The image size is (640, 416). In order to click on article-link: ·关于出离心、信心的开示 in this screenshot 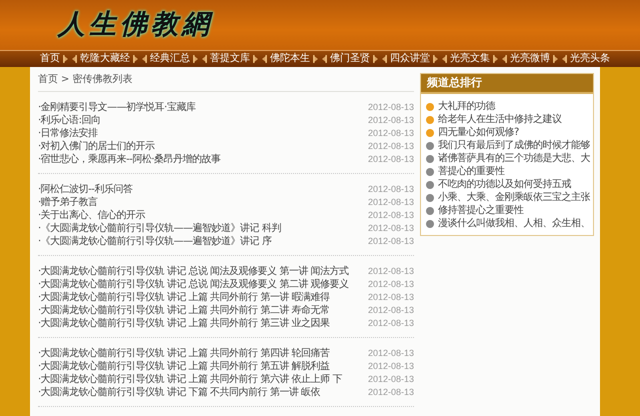, I will do `click(92, 215)`.